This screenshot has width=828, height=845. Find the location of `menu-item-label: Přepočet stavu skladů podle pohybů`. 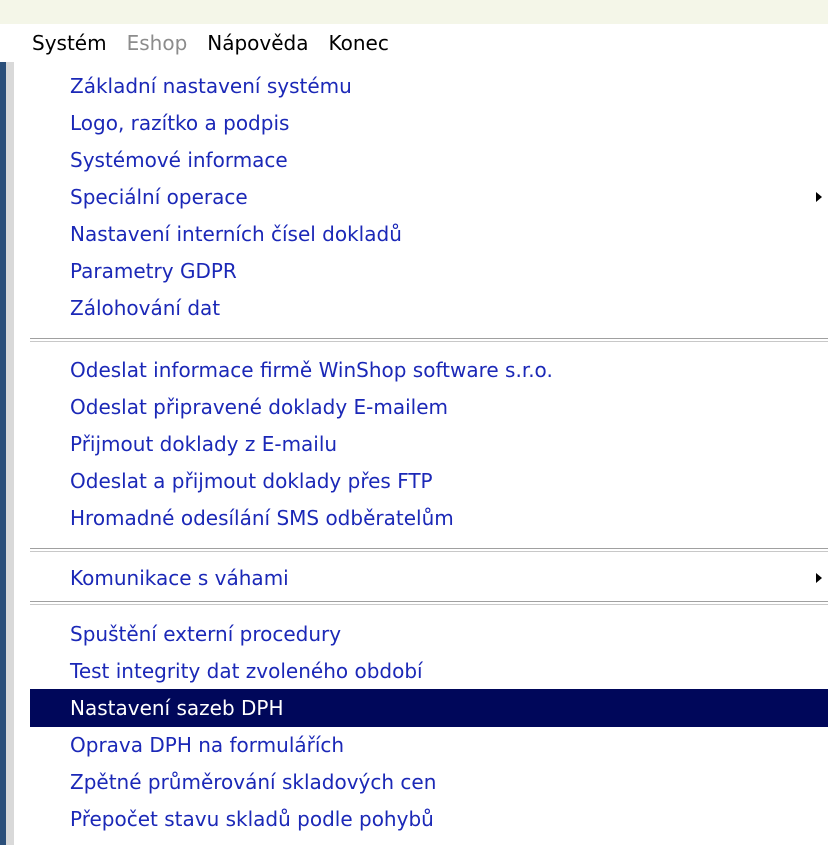

menu-item-label: Přepočet stavu skladů podle pohybů is located at coordinates (252, 819).